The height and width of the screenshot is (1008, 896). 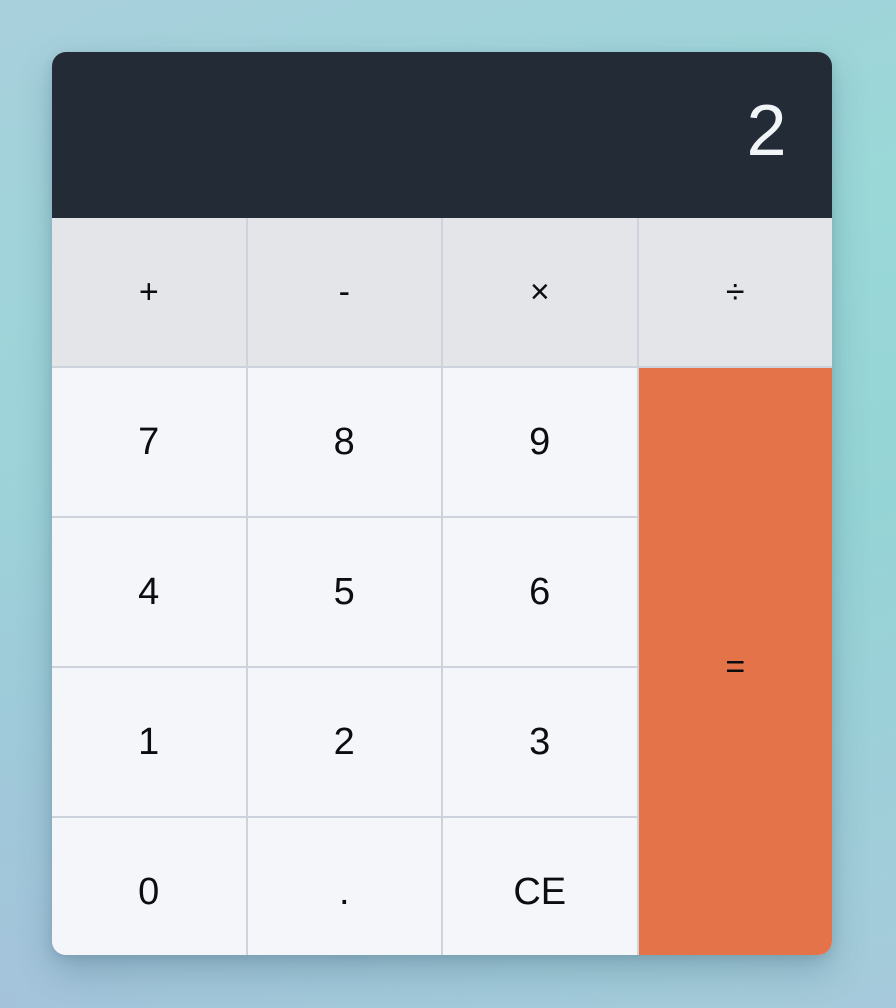 I want to click on digit-1-button: 1, so click(x=149, y=742).